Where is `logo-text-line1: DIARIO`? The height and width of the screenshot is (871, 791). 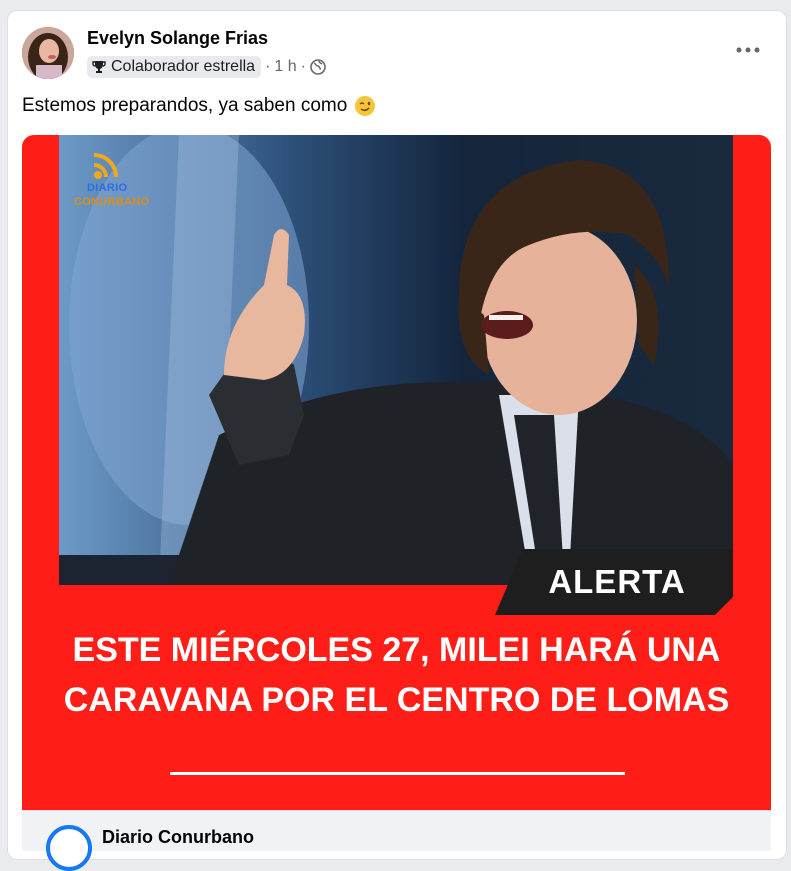
logo-text-line1: DIARIO is located at coordinates (107, 188).